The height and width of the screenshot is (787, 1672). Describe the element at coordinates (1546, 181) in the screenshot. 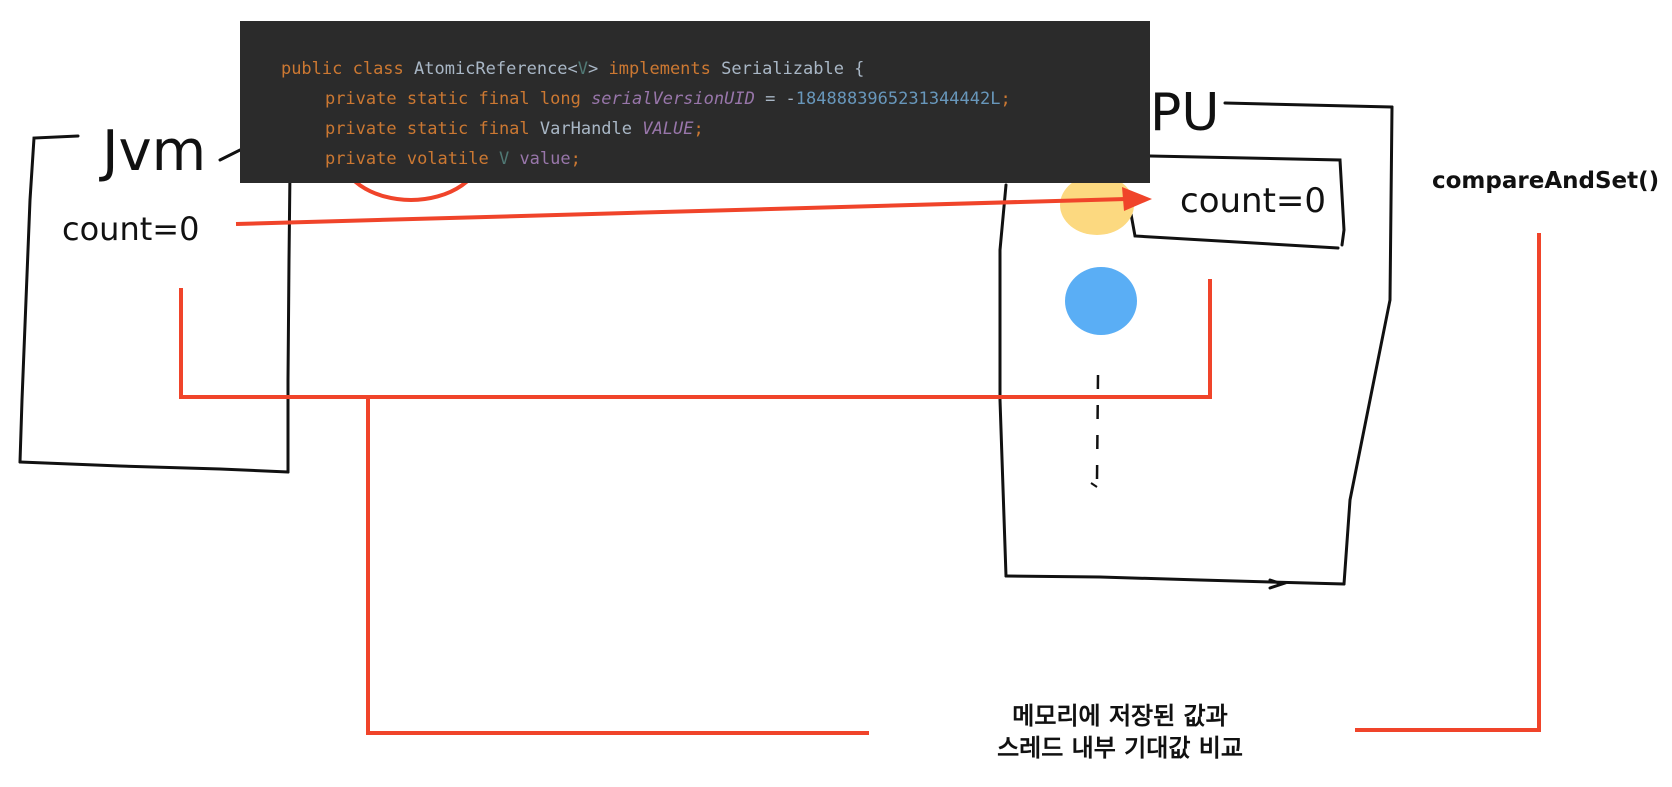

I see `compare-and-set-label: compareAndSet()` at that location.